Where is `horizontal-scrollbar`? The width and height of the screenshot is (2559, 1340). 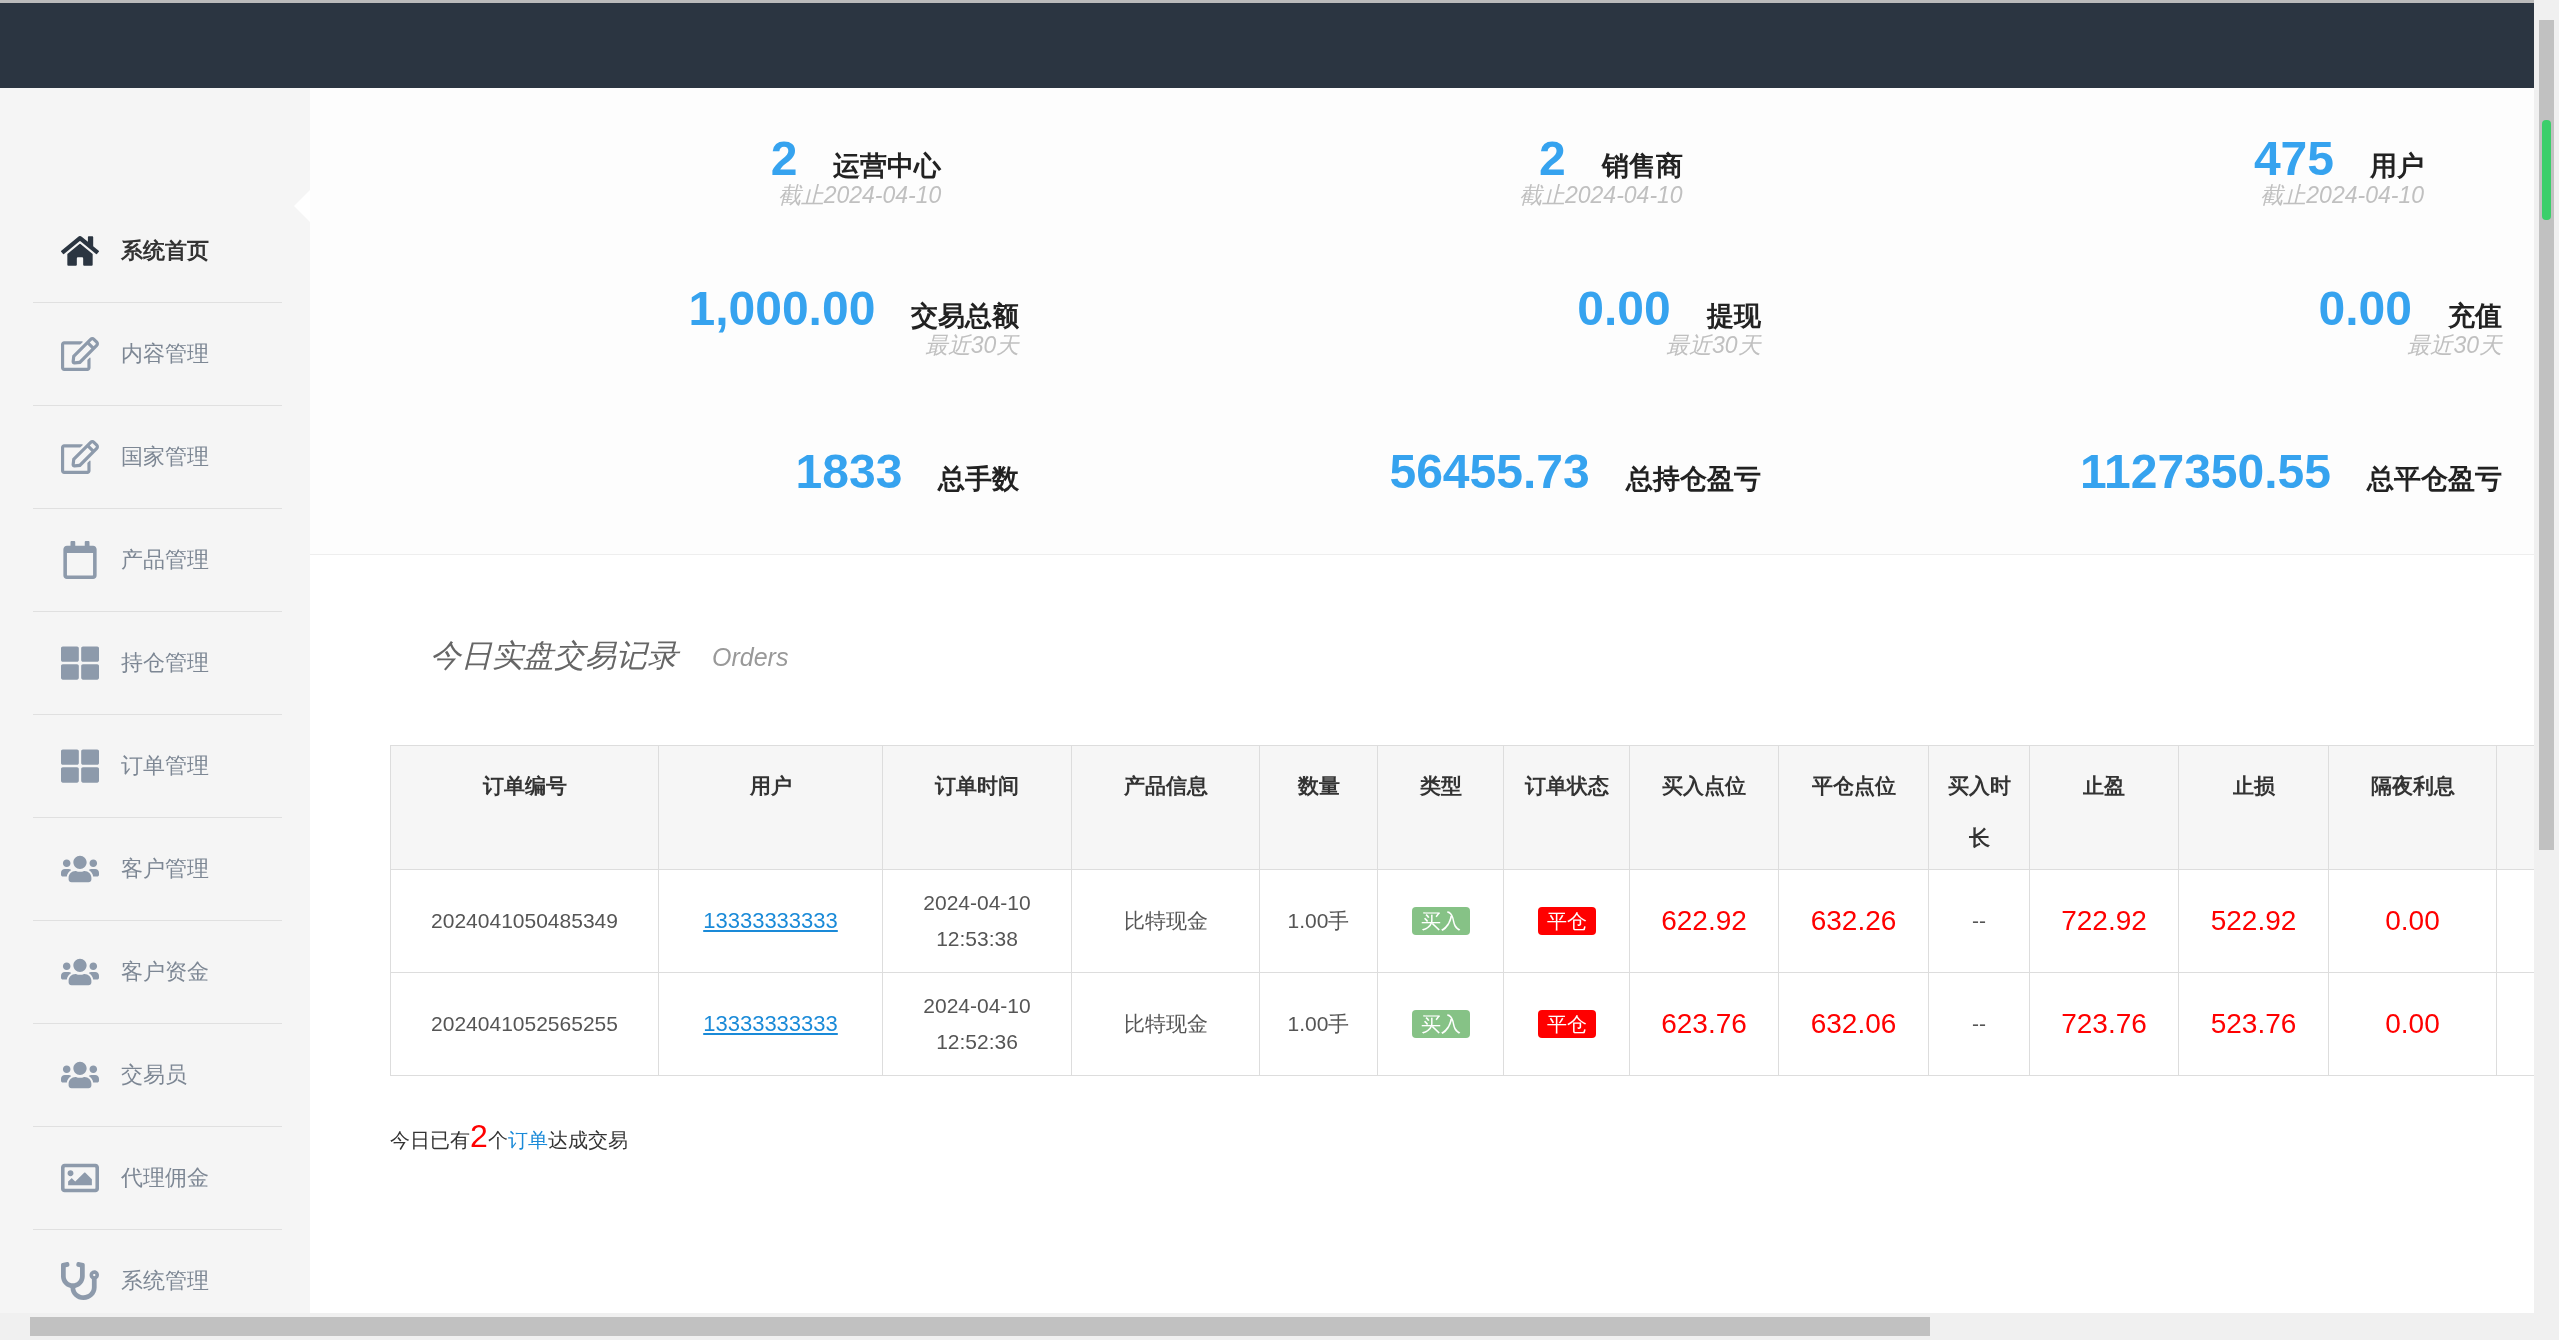 horizontal-scrollbar is located at coordinates (1279, 1326).